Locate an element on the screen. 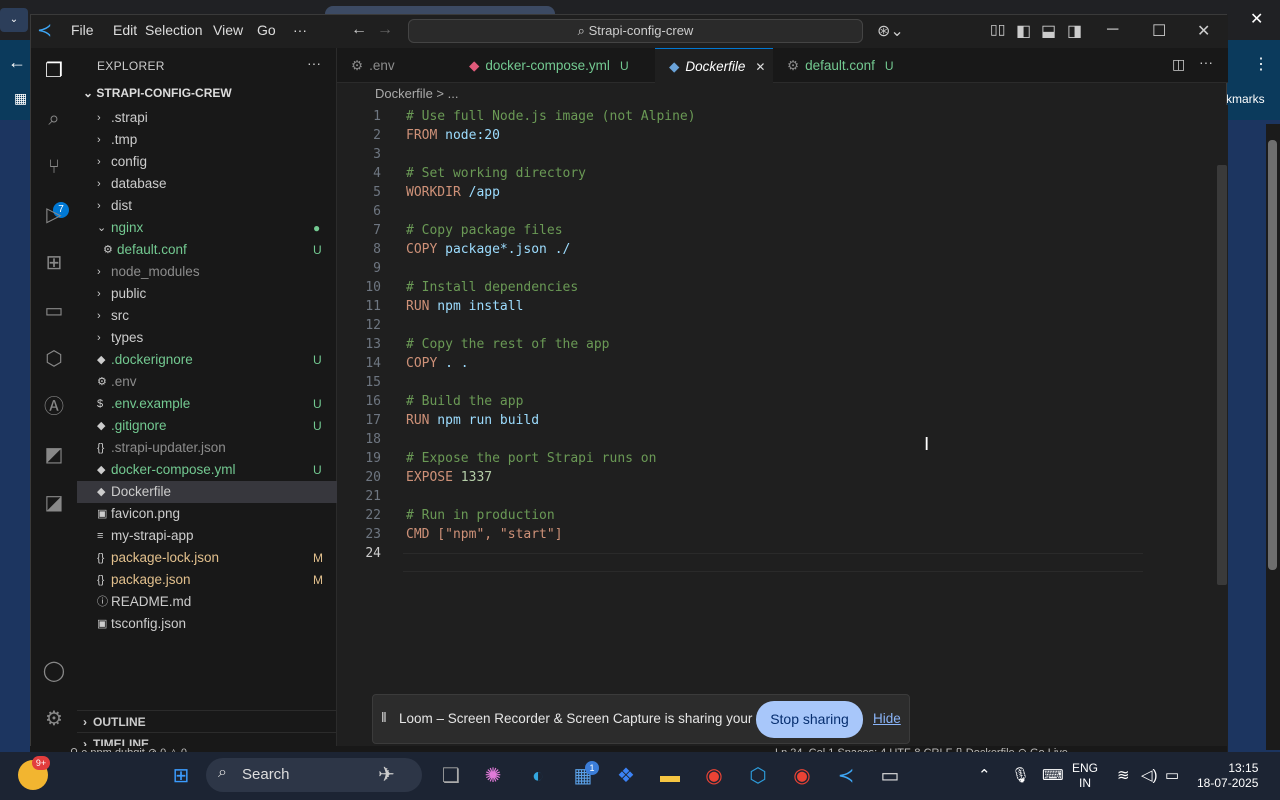  tab-file-icon: ⚙ is located at coordinates (793, 65).